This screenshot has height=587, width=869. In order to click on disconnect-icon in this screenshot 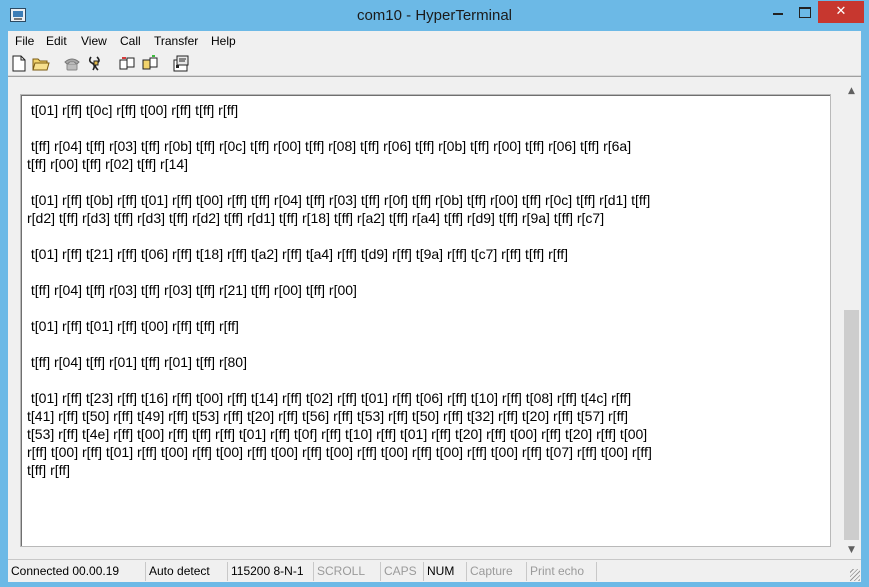, I will do `click(96, 63)`.